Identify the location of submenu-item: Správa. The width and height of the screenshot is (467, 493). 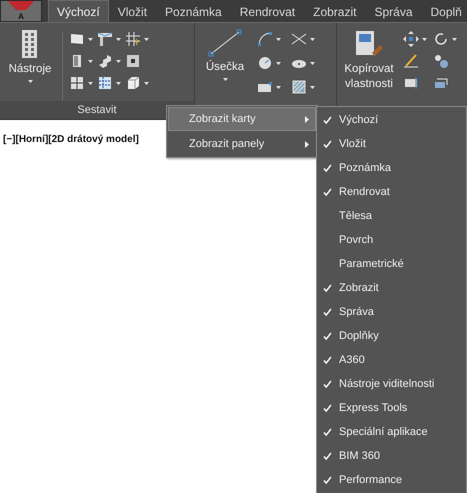
(391, 312).